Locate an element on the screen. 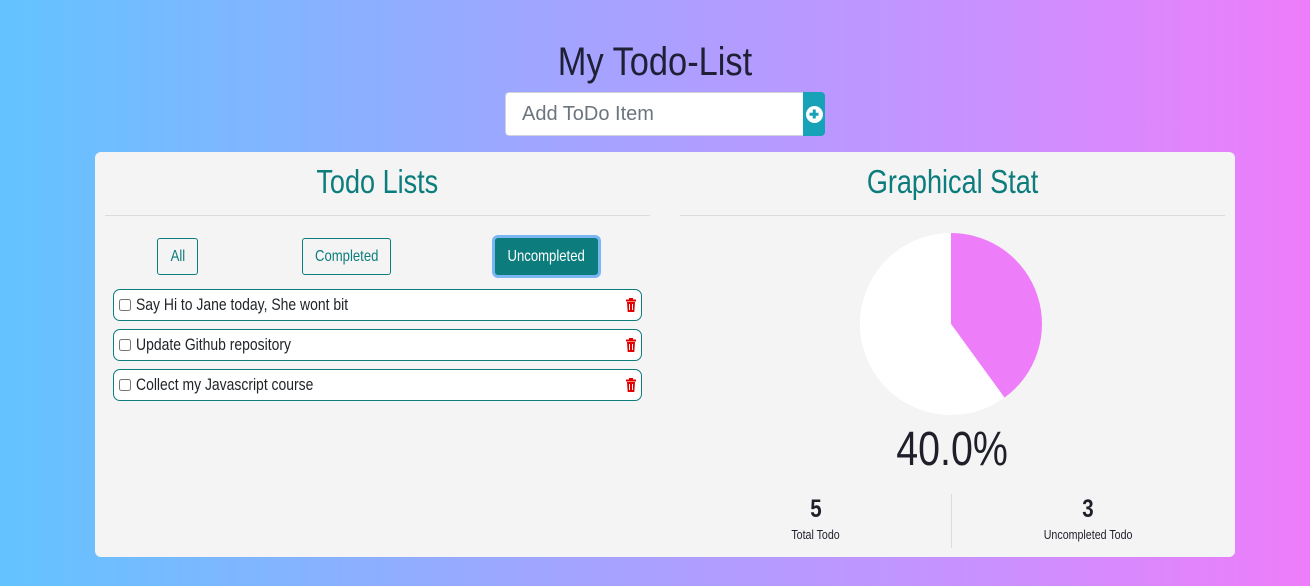 The image size is (1310, 586). todo-text: Say Hi to Jane today, She wont bit is located at coordinates (242, 304).